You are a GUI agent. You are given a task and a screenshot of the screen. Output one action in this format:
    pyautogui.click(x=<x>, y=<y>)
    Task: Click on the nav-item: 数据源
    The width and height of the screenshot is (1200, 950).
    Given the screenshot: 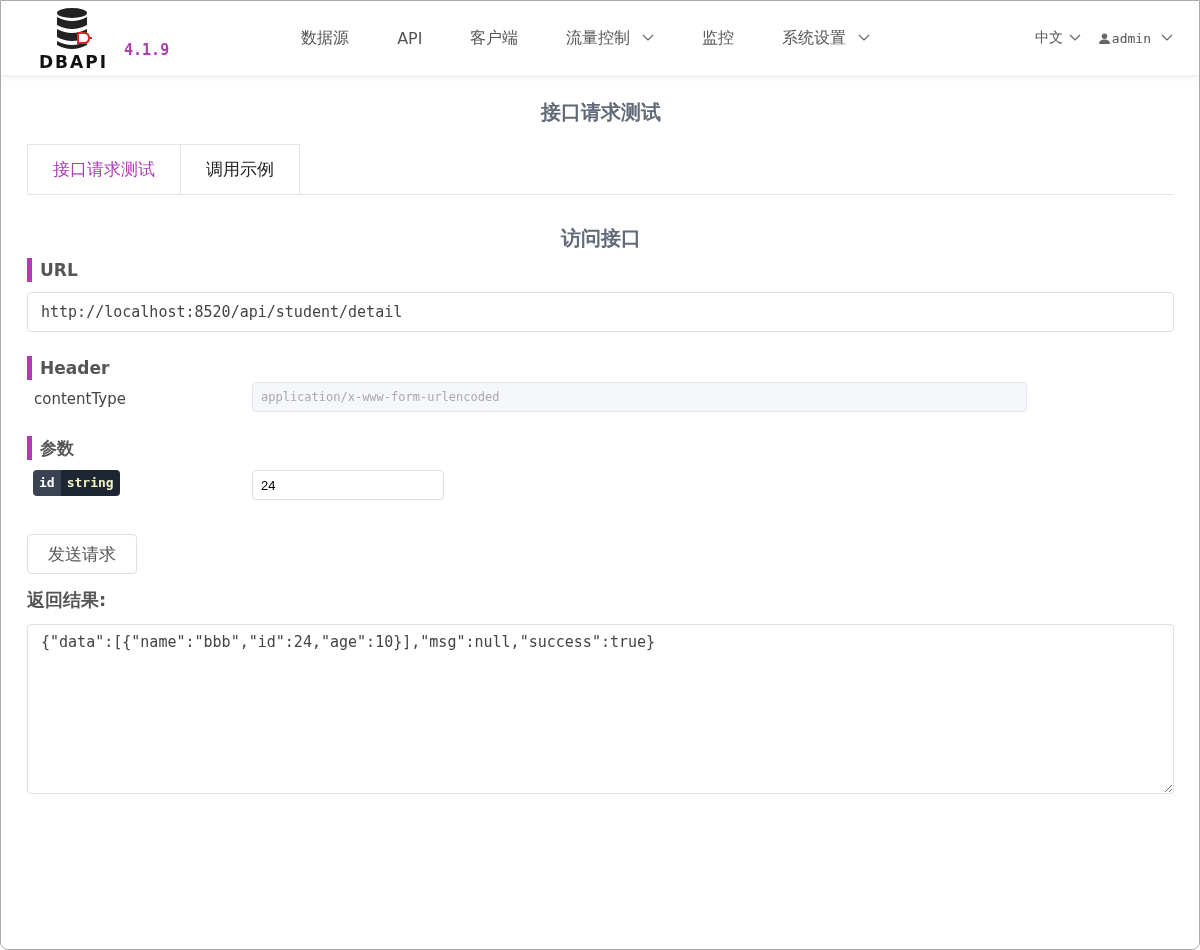 What is the action you would take?
    pyautogui.click(x=325, y=38)
    